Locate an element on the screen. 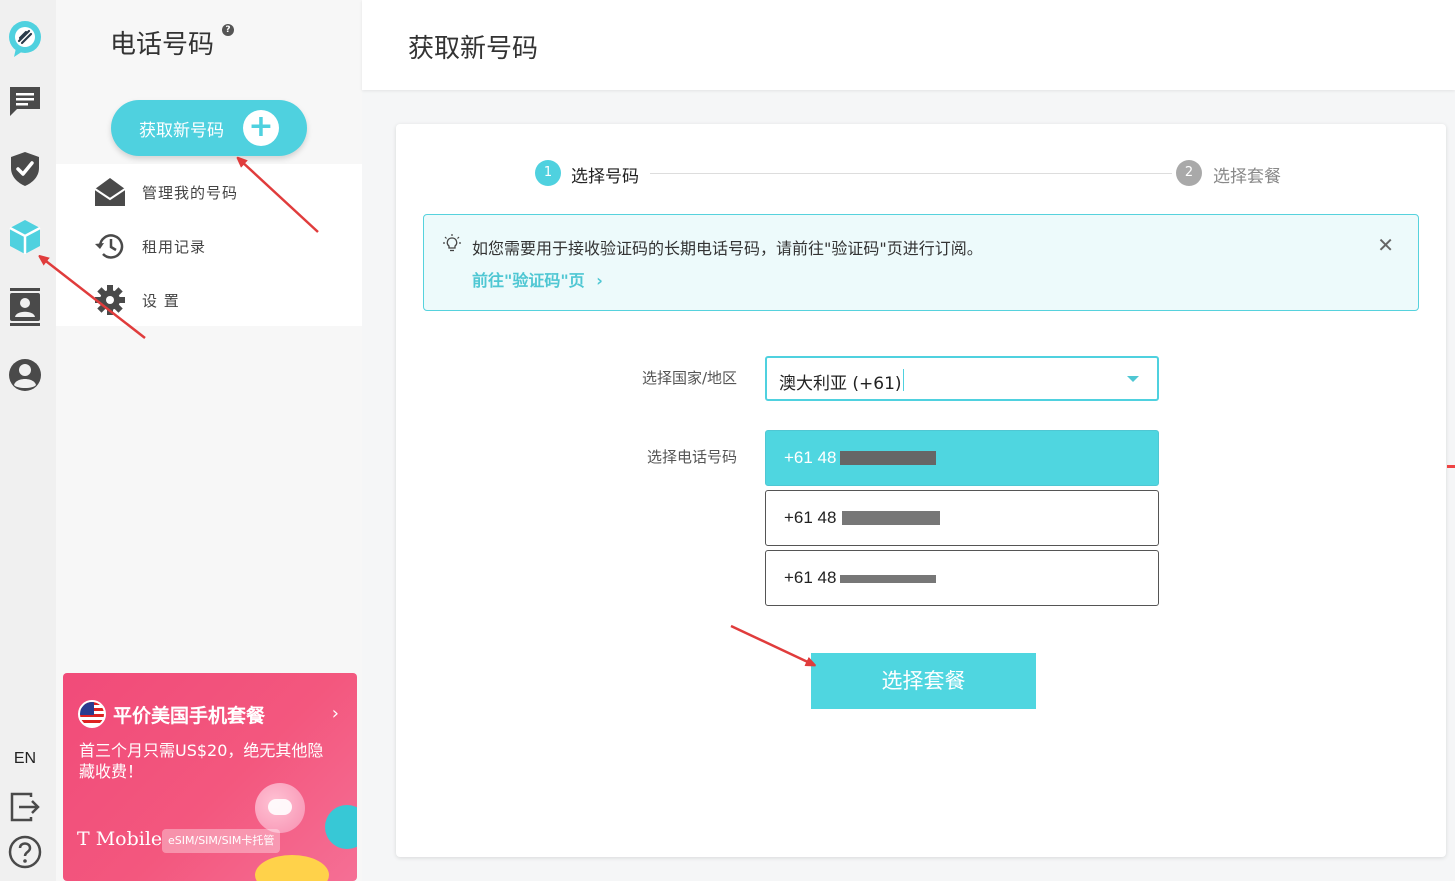 This screenshot has height=881, width=1455. shield-check-icon is located at coordinates (25, 169).